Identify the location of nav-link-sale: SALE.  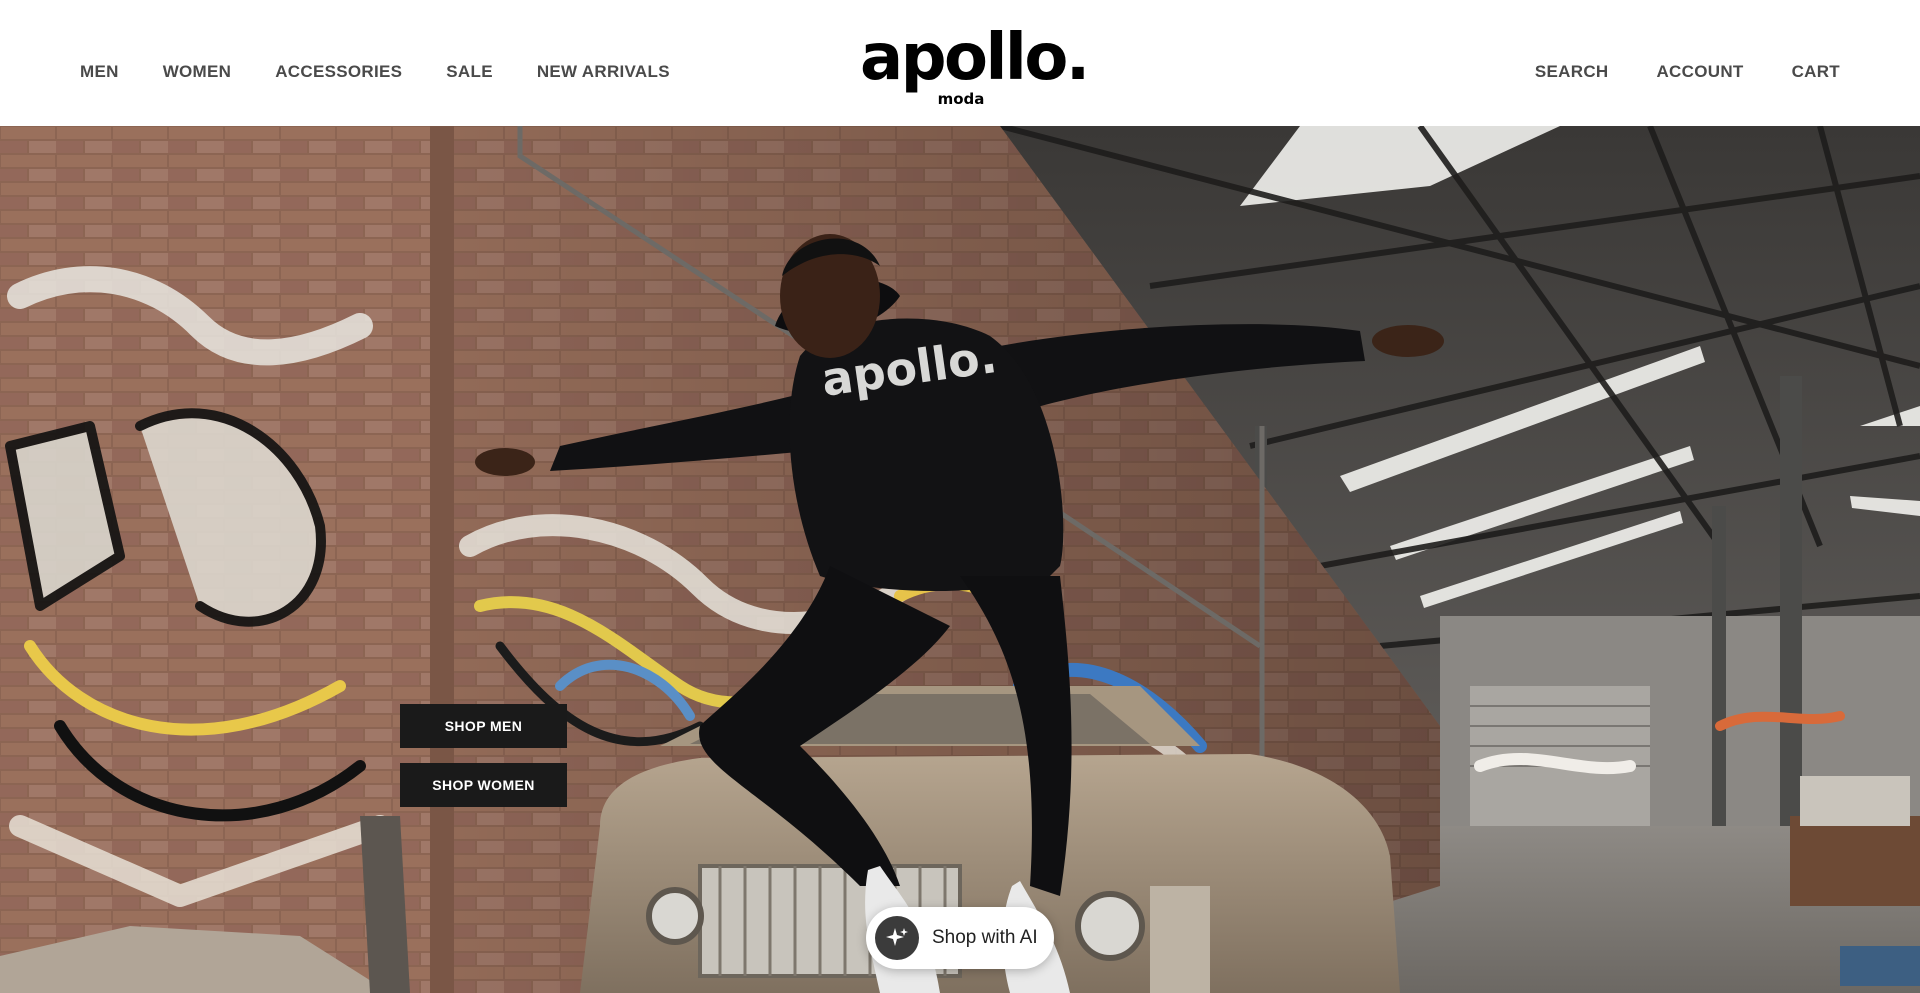
(469, 72).